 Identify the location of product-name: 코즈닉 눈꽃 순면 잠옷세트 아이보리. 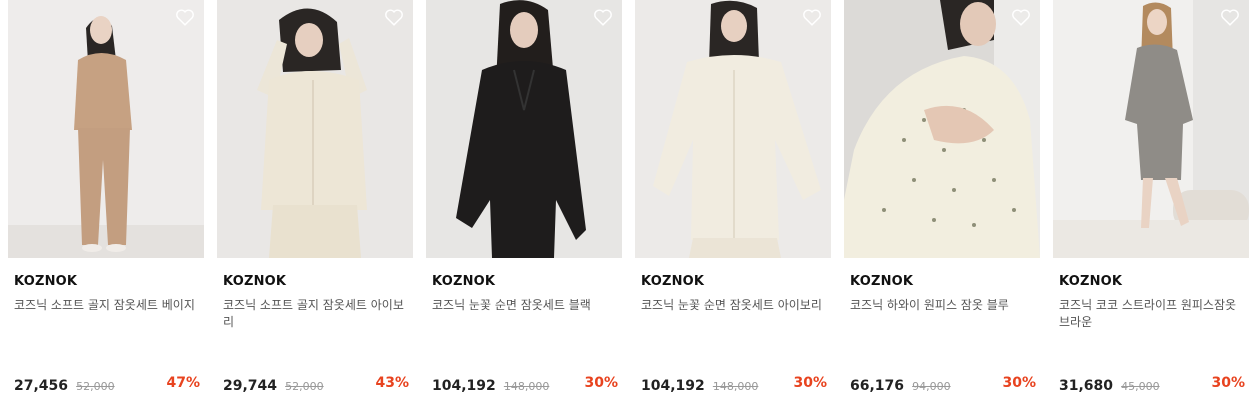
(736, 305).